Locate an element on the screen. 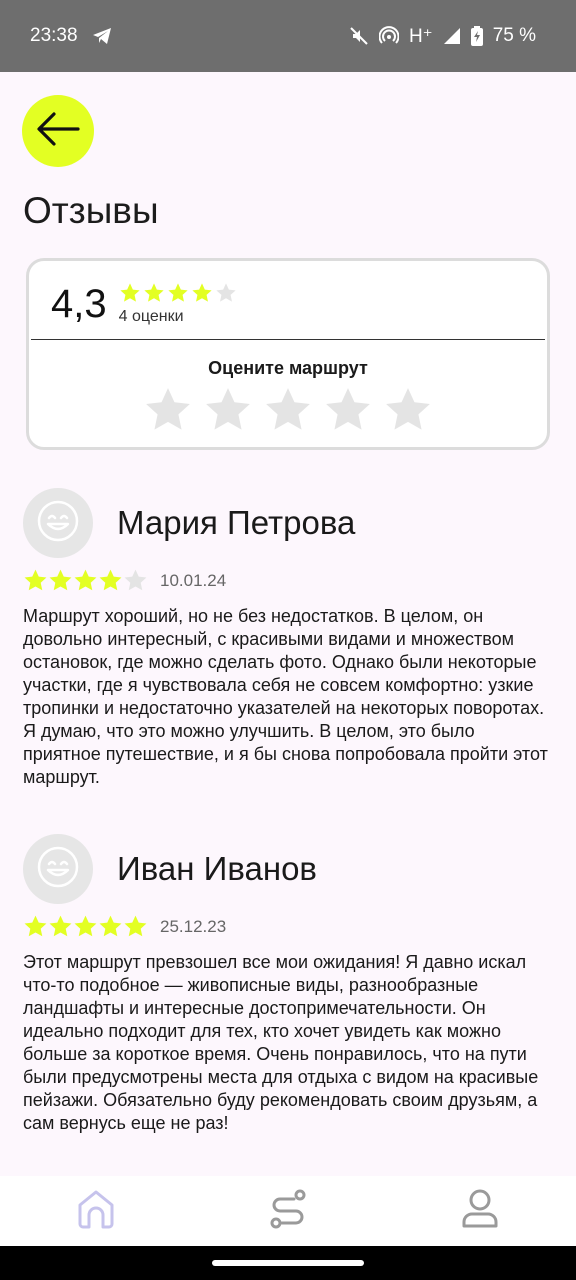 The width and height of the screenshot is (576, 1280). arrow-left-icon is located at coordinates (58, 131).